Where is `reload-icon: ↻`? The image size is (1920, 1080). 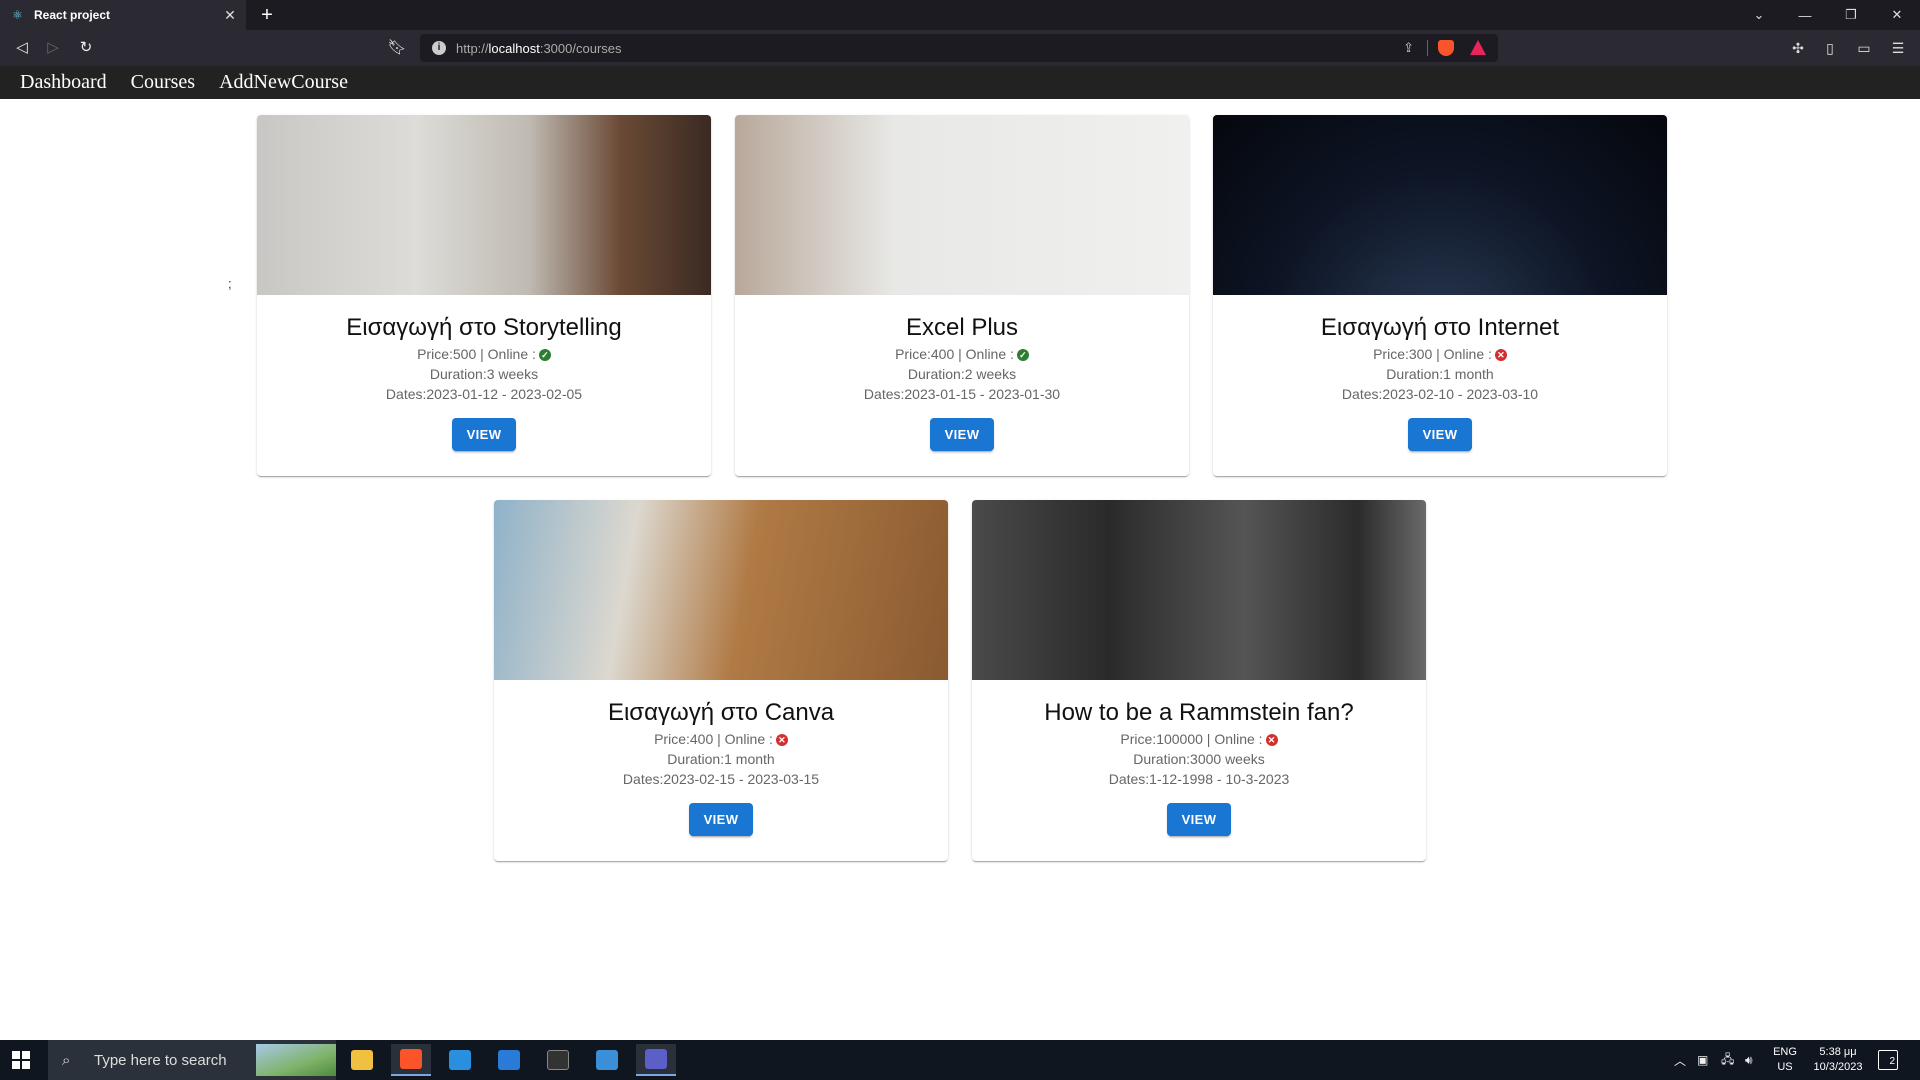 reload-icon: ↻ is located at coordinates (86, 48).